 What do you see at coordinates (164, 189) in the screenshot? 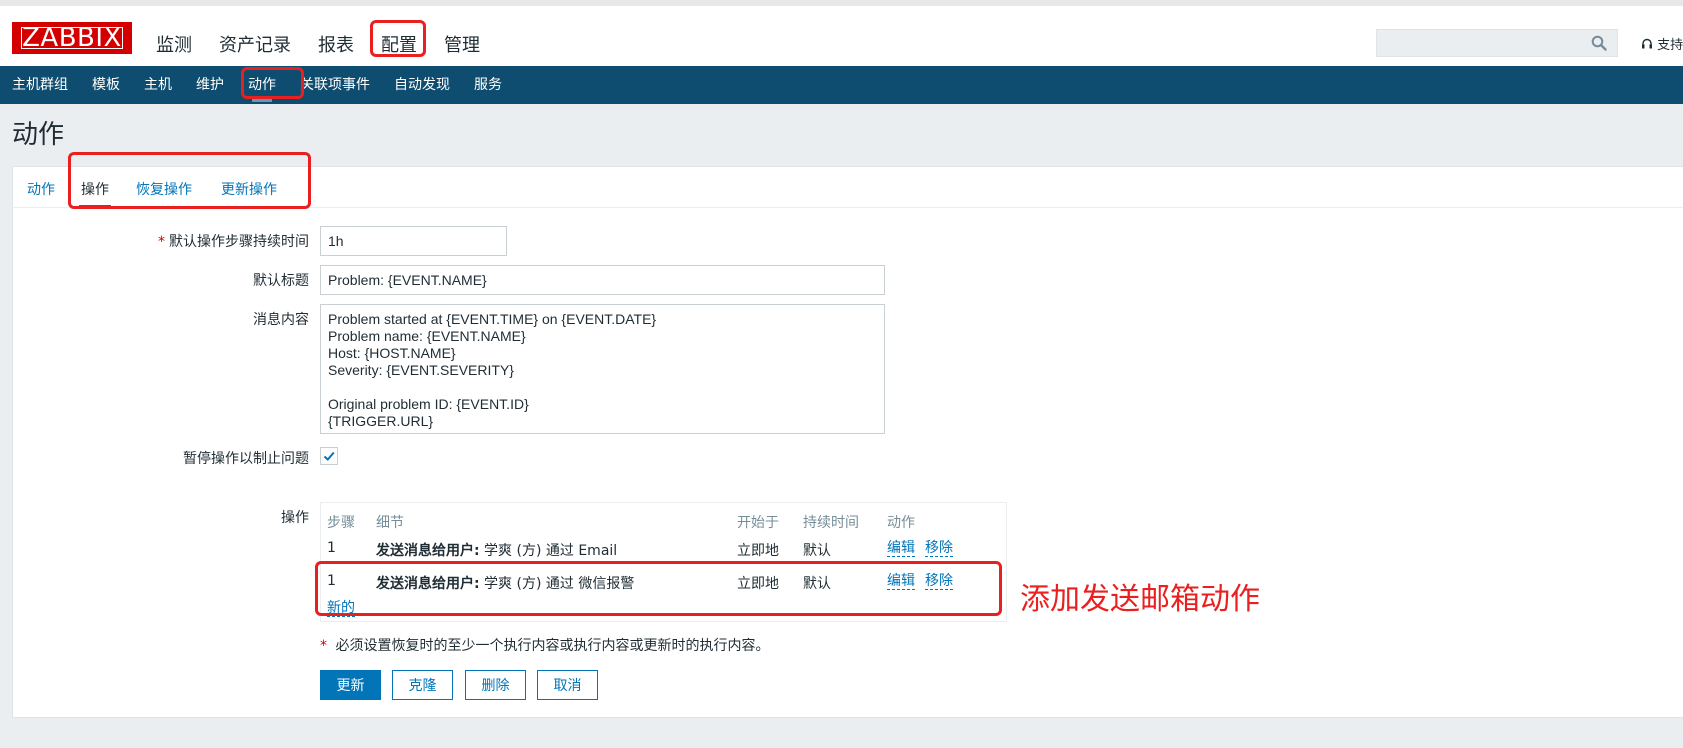
I see `tab-recovery-operations: 恢复操作` at bounding box center [164, 189].